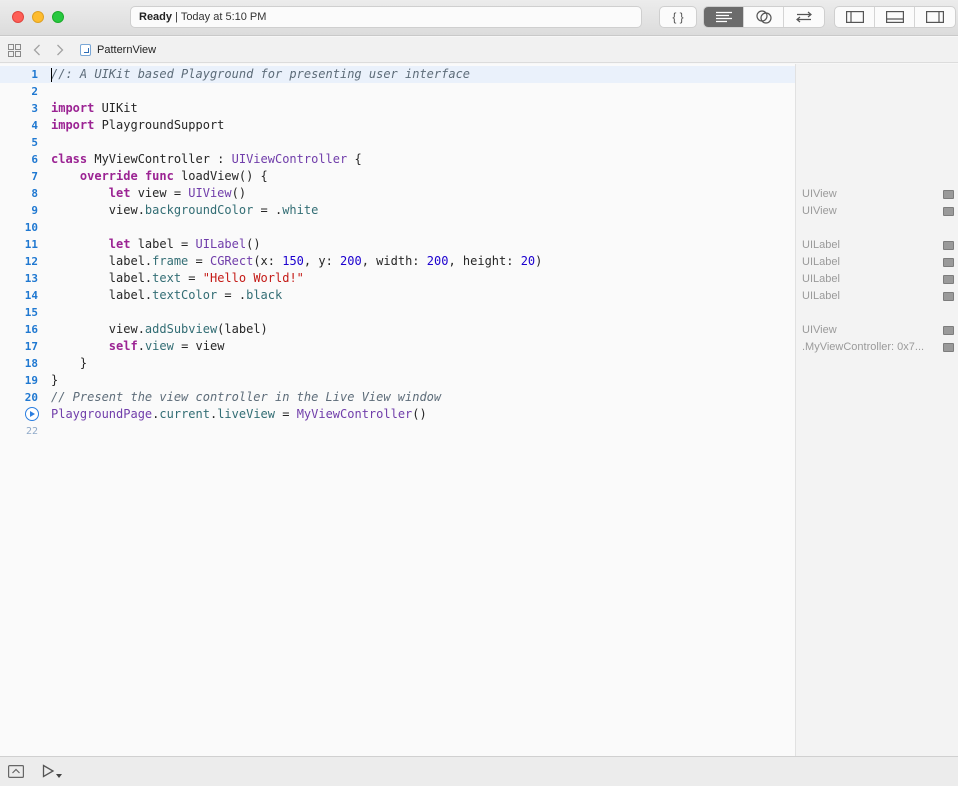  I want to click on toggle-inspector-button, so click(935, 17).